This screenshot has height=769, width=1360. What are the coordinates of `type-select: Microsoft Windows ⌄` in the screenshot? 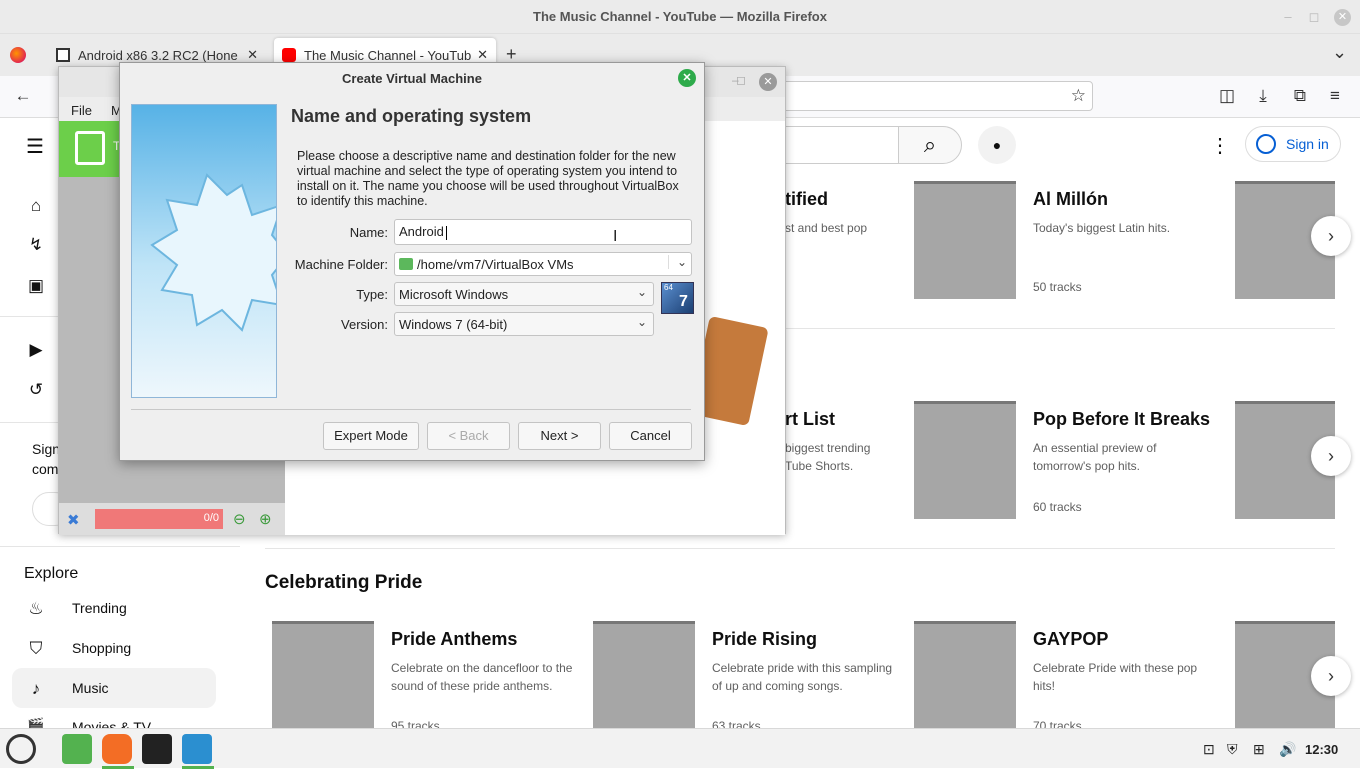 It's located at (524, 294).